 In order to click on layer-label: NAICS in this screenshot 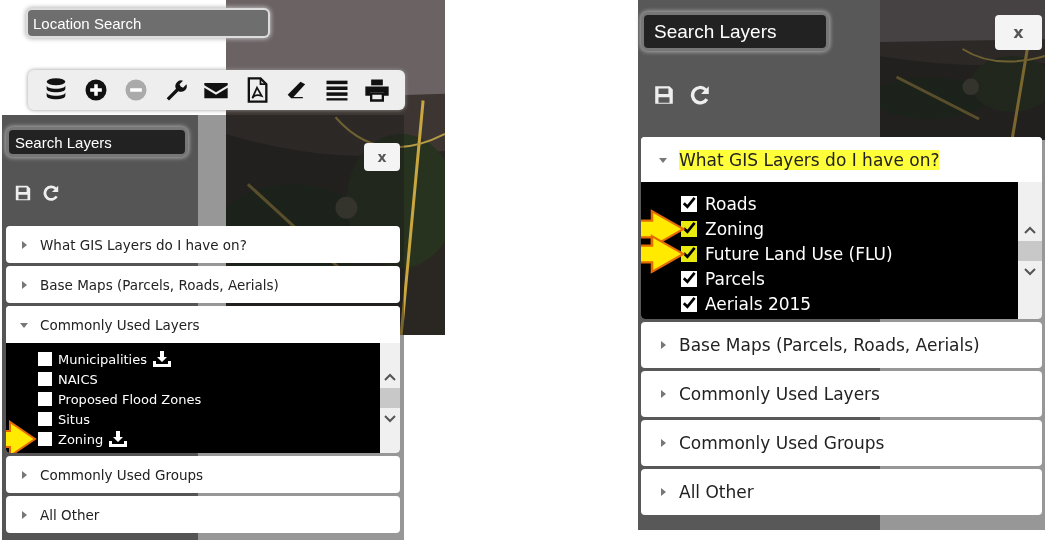, I will do `click(78, 379)`.